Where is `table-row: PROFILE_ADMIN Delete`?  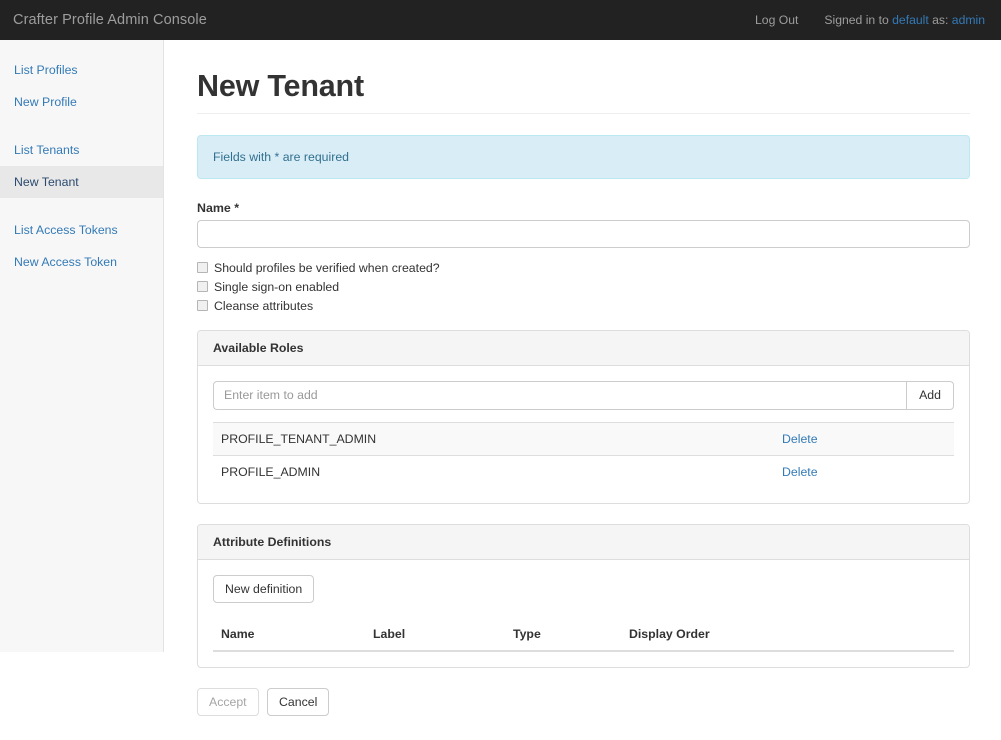
table-row: PROFILE_ADMIN Delete is located at coordinates (583, 471).